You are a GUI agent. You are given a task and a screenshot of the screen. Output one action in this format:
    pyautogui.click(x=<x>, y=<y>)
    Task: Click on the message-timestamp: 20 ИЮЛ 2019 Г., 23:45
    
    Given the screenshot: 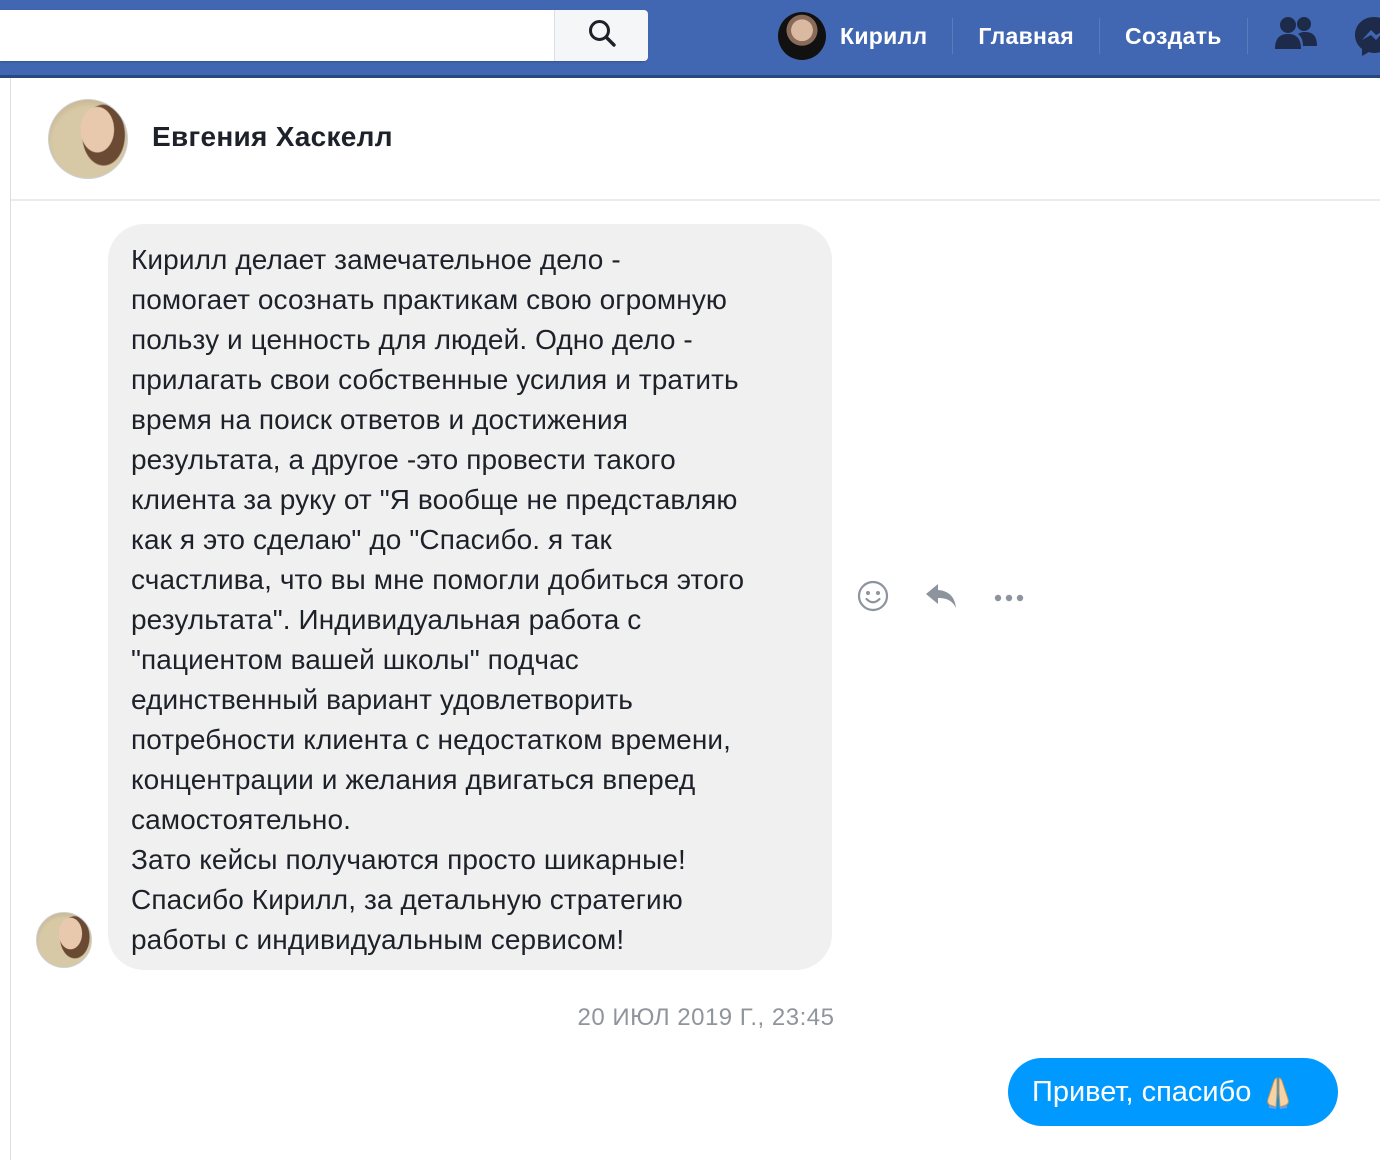 What is the action you would take?
    pyautogui.click(x=706, y=1017)
    